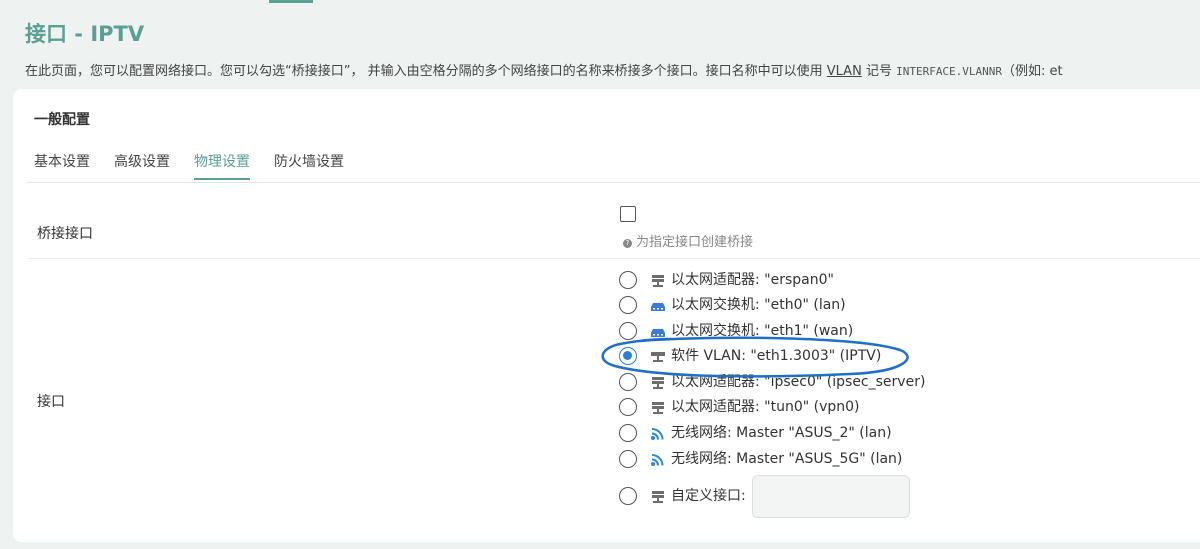 This screenshot has width=1200, height=549. I want to click on tab-basic-settings: 基本设置, so click(62, 161).